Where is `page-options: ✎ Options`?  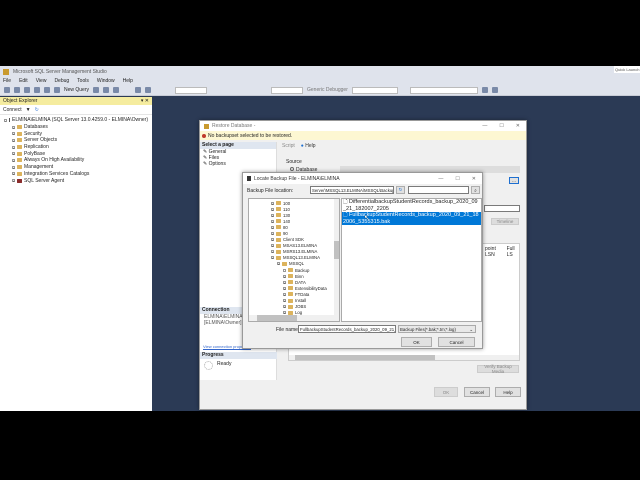
page-options: ✎ Options is located at coordinates (238, 164).